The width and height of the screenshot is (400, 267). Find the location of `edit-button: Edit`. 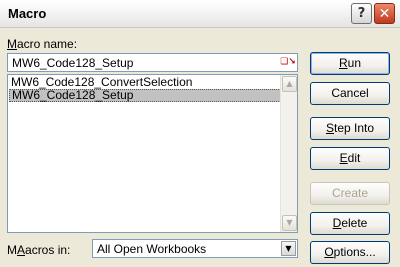

edit-button: Edit is located at coordinates (350, 158).